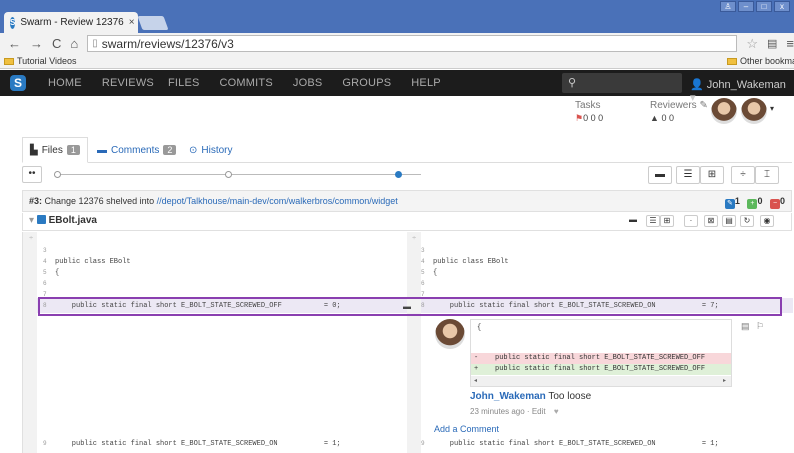  I want to click on file-view-icon: ◉, so click(767, 221).